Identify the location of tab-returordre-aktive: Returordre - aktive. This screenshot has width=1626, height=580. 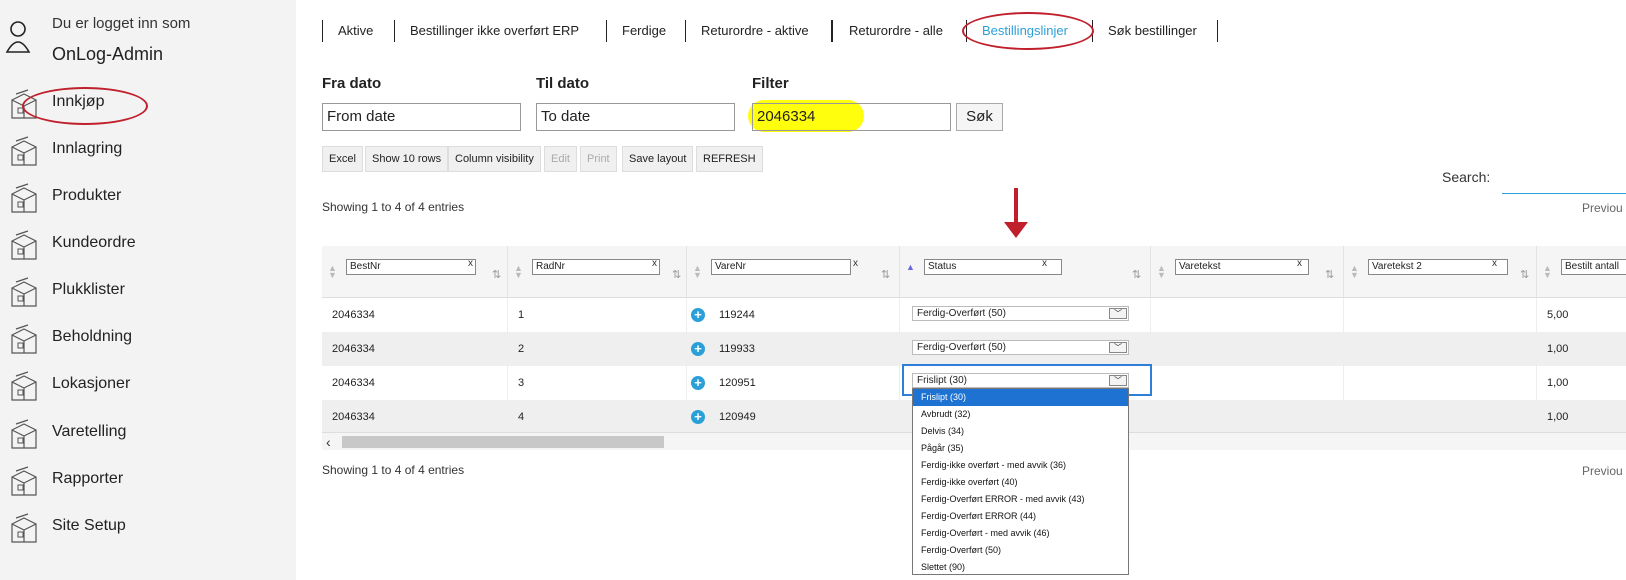
(755, 31).